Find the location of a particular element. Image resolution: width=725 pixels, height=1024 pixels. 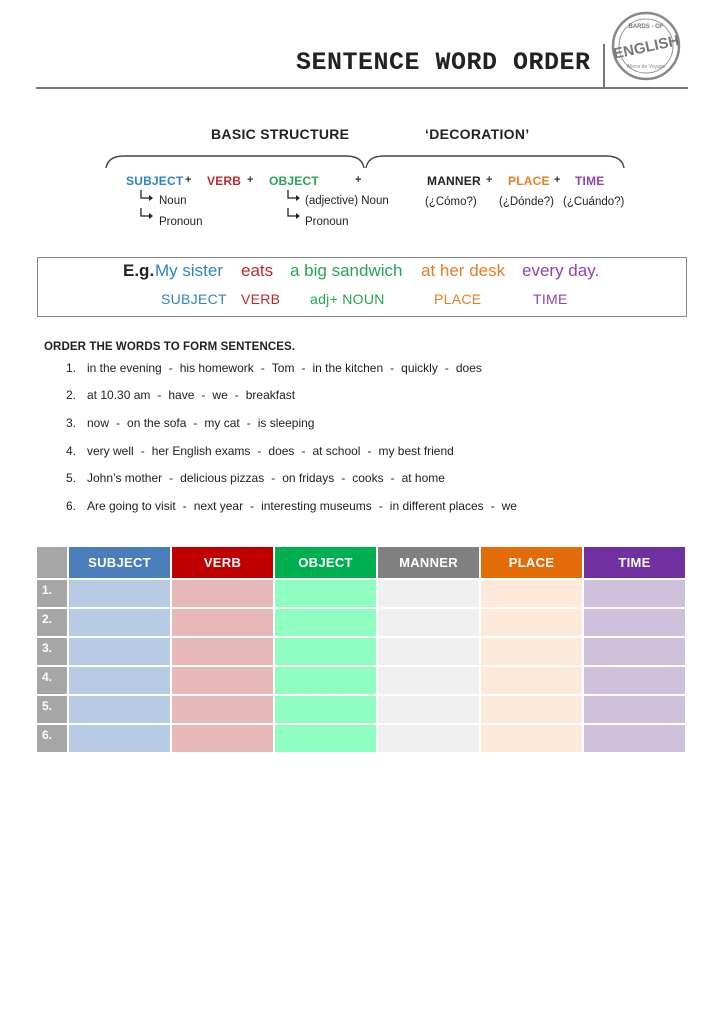

word-chunk: does is located at coordinates (468, 368).